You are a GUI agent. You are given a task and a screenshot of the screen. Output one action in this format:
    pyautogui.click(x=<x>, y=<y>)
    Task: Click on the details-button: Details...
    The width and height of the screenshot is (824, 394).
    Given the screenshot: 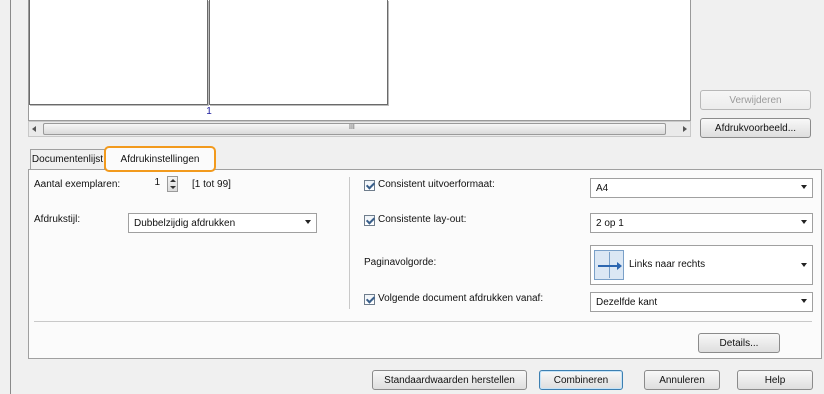 What is the action you would take?
    pyautogui.click(x=739, y=343)
    